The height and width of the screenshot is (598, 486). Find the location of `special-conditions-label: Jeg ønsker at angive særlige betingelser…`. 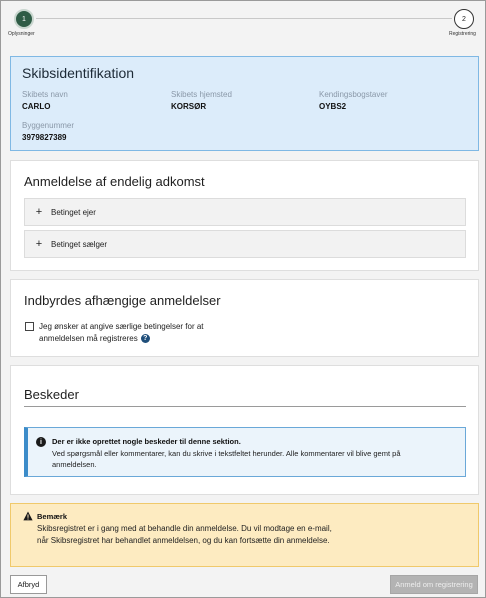

special-conditions-label: Jeg ønsker at angive særlige betingelser… is located at coordinates (134, 333).